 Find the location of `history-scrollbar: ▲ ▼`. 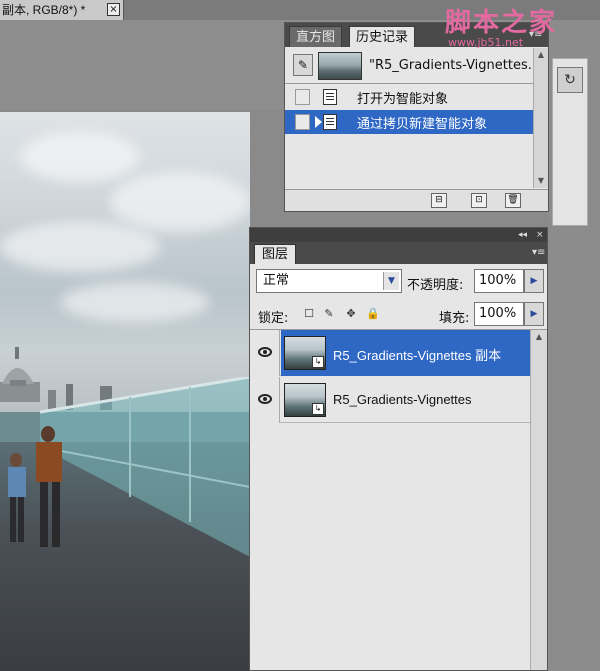

history-scrollbar: ▲ ▼ is located at coordinates (540, 118).